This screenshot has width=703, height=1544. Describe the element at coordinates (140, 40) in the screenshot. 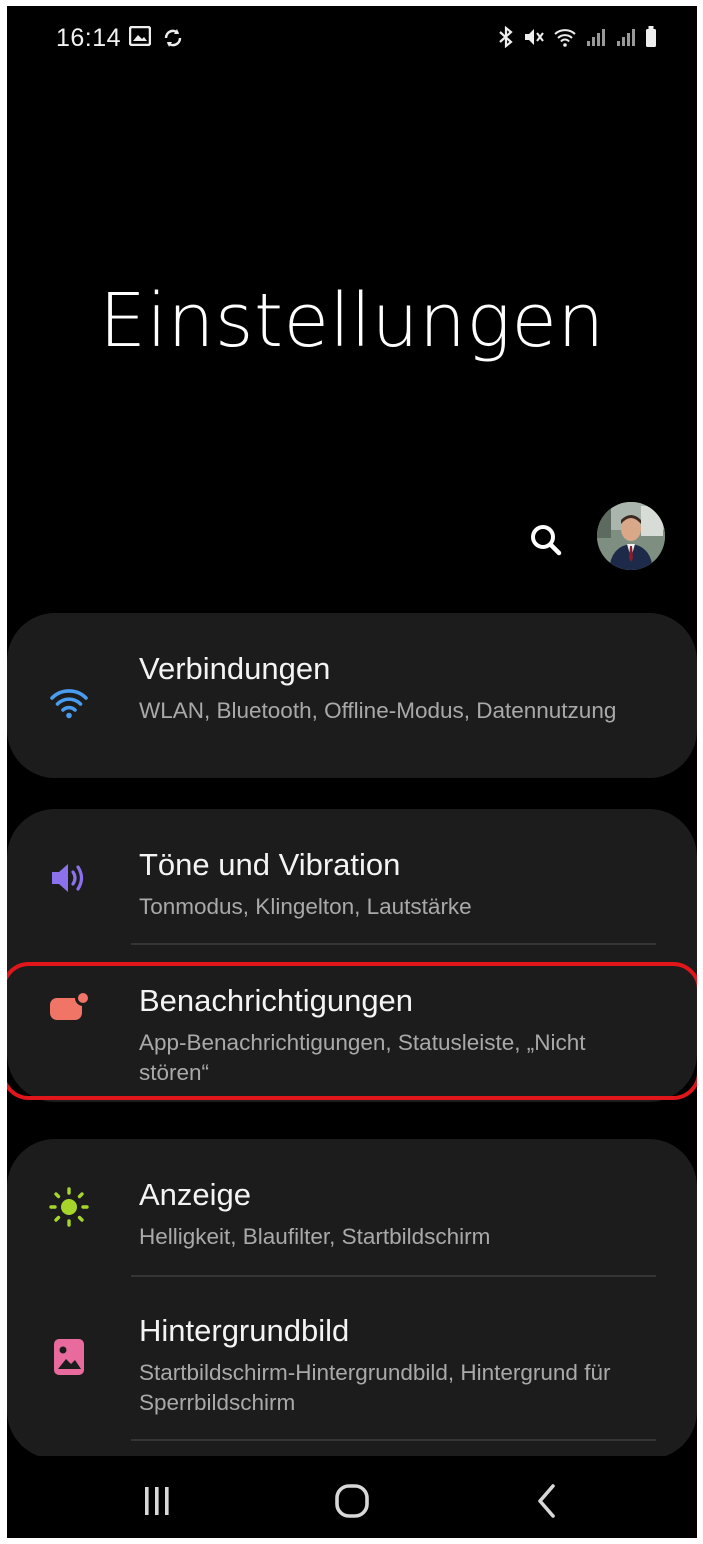

I see `gallery-icon` at that location.